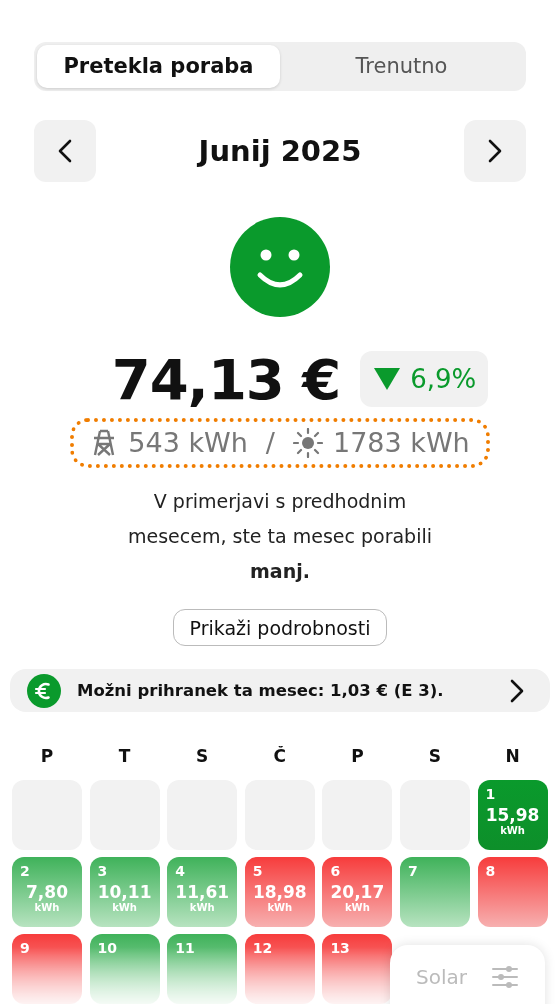 The height and width of the screenshot is (1004, 560). What do you see at coordinates (257, 871) in the screenshot?
I see `day-number: 5` at bounding box center [257, 871].